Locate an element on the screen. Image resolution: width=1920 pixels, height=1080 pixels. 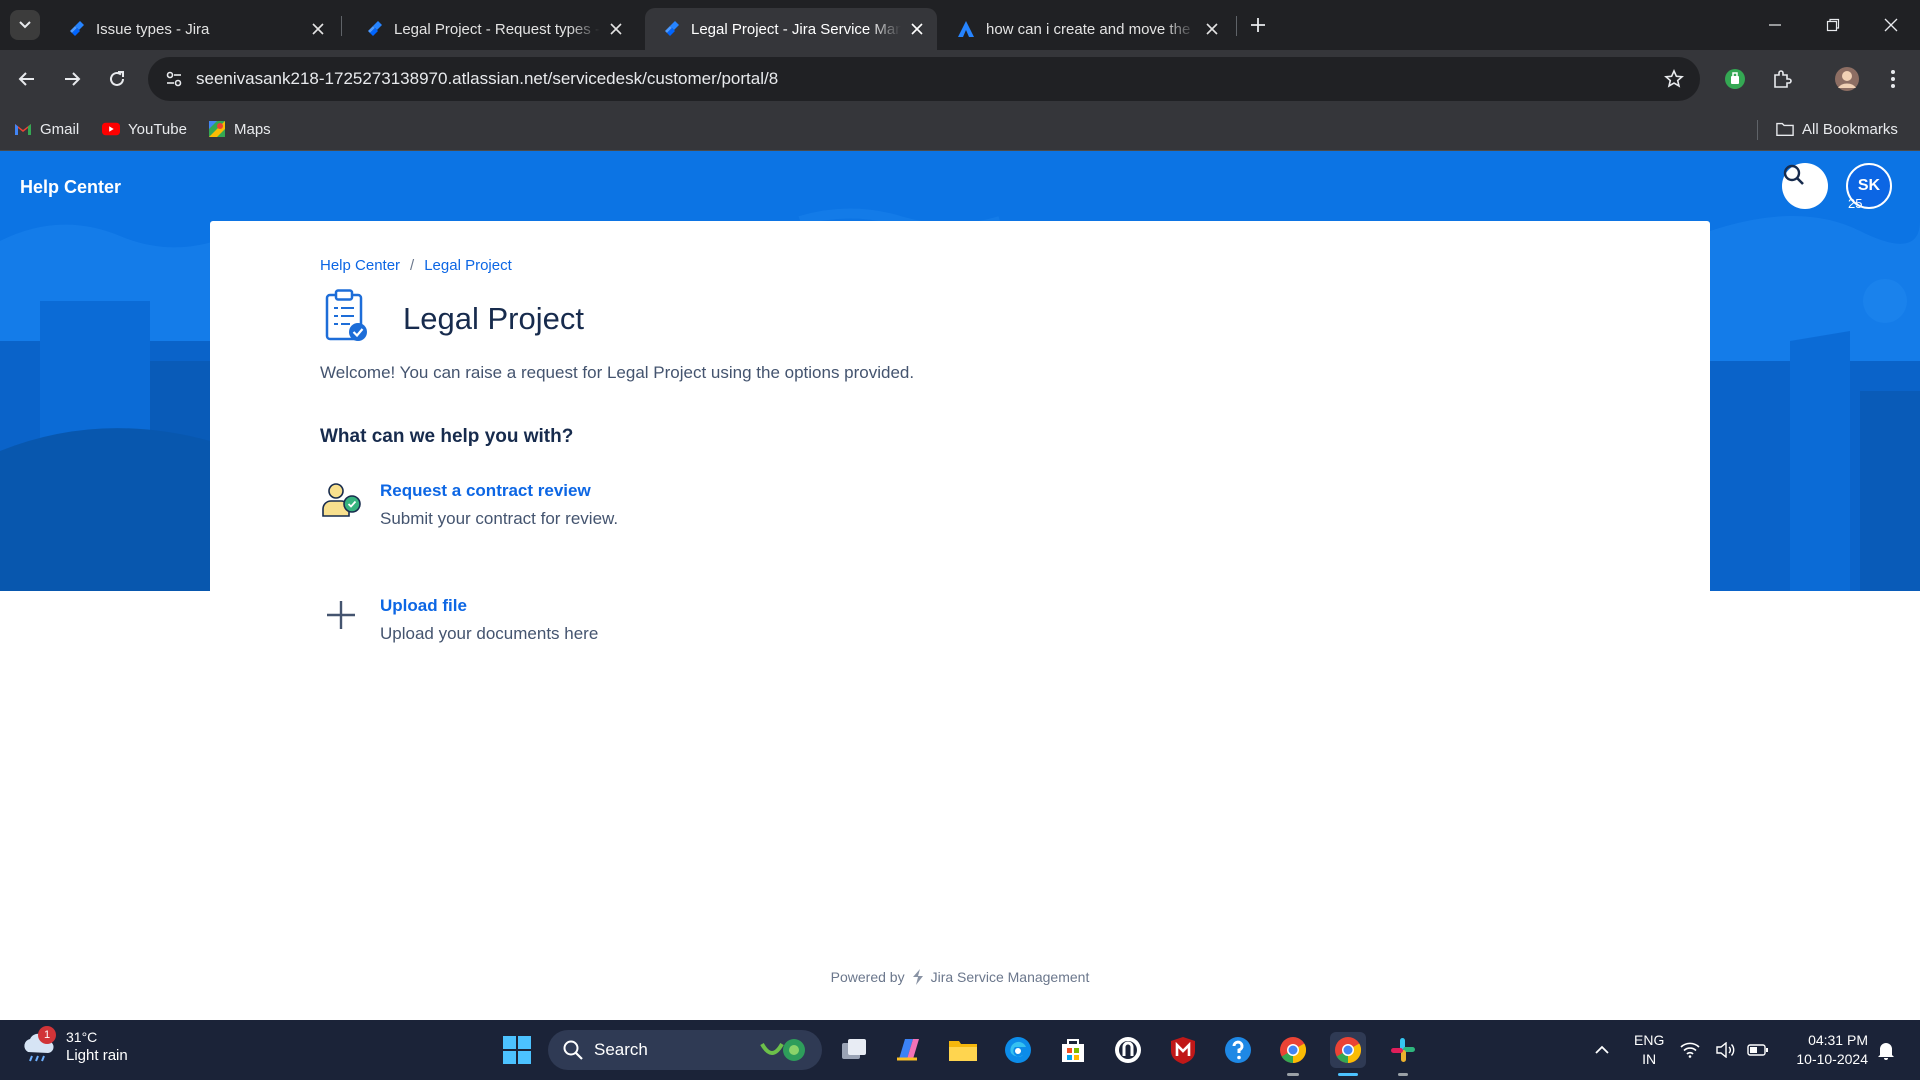
clock-time: 04:31 PM is located at coordinates (1838, 1040).